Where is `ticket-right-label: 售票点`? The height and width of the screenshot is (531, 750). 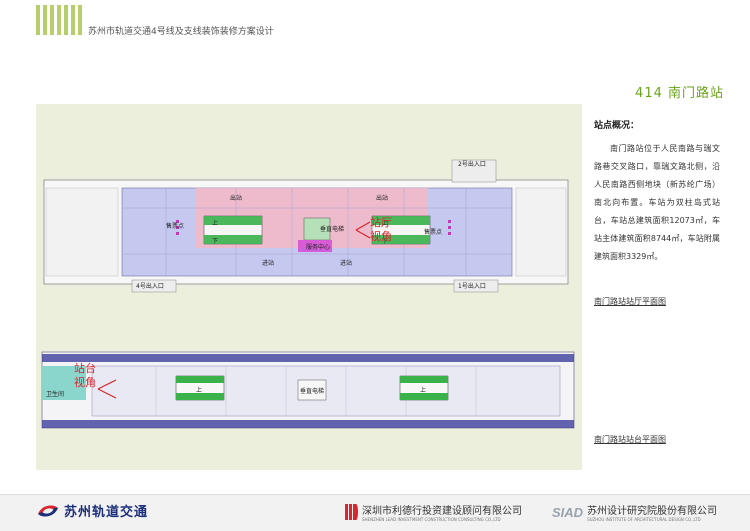 ticket-right-label: 售票点 is located at coordinates (433, 232).